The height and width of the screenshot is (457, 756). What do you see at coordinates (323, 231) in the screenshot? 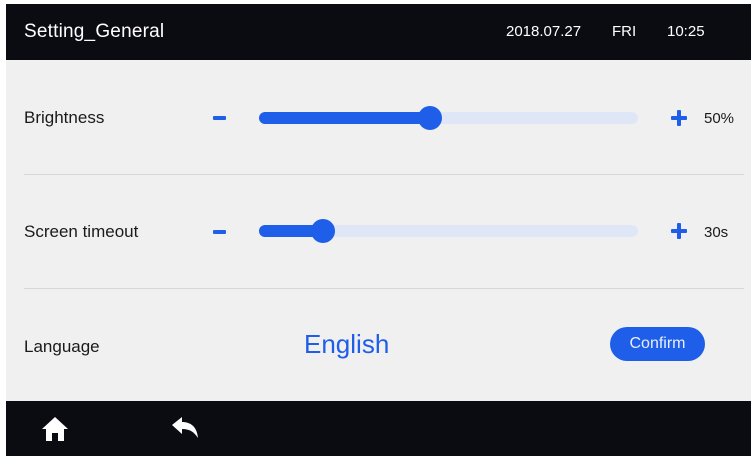
I see `screen-timeout-slider-thumb` at bounding box center [323, 231].